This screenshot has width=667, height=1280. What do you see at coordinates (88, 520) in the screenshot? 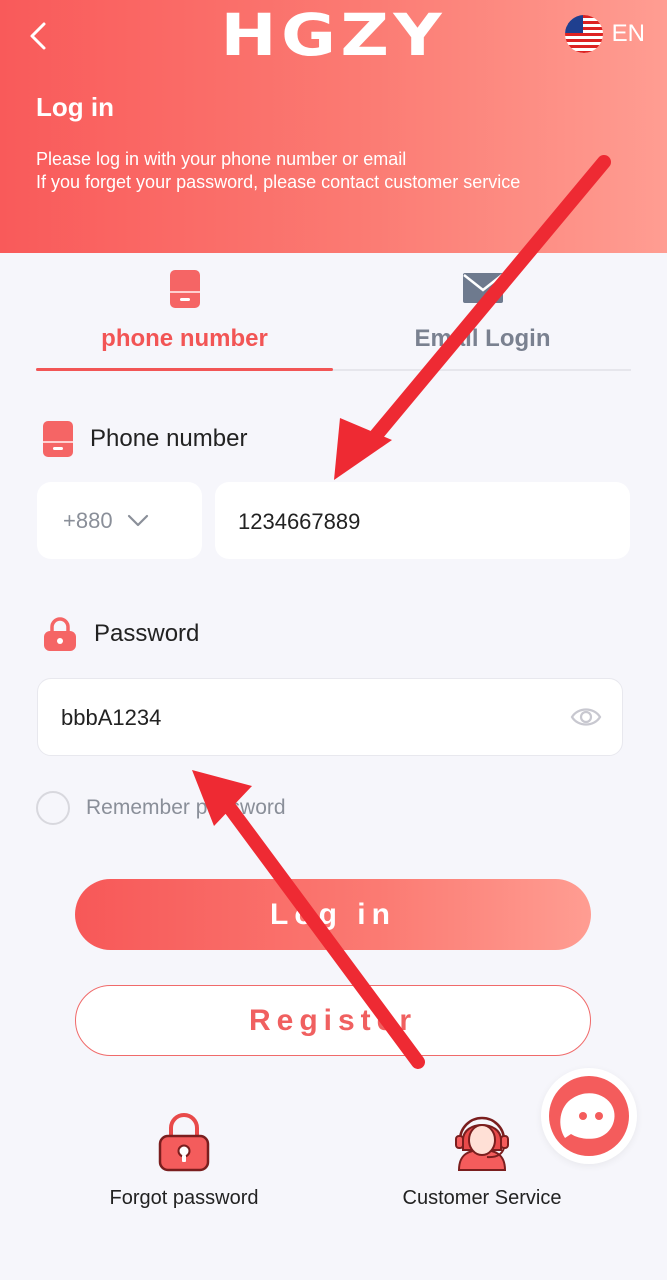
I see `country-code-value: +880` at bounding box center [88, 520].